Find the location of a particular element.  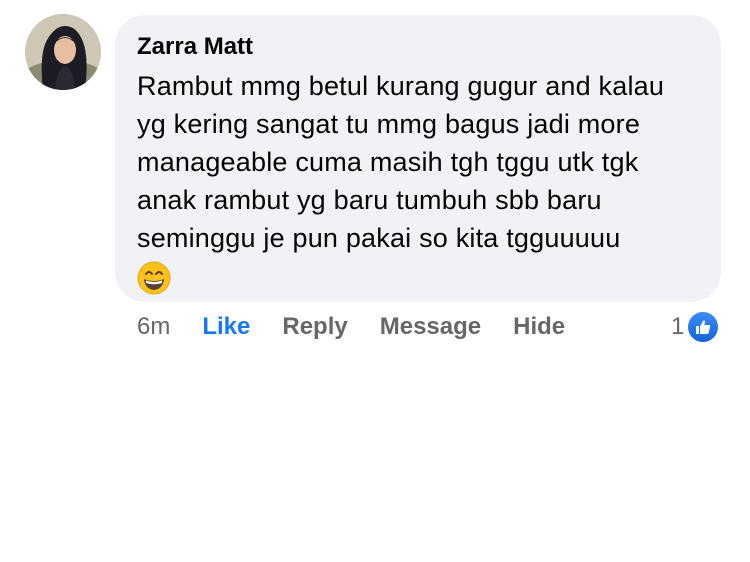

grinning-face-icon is located at coordinates (154, 278).